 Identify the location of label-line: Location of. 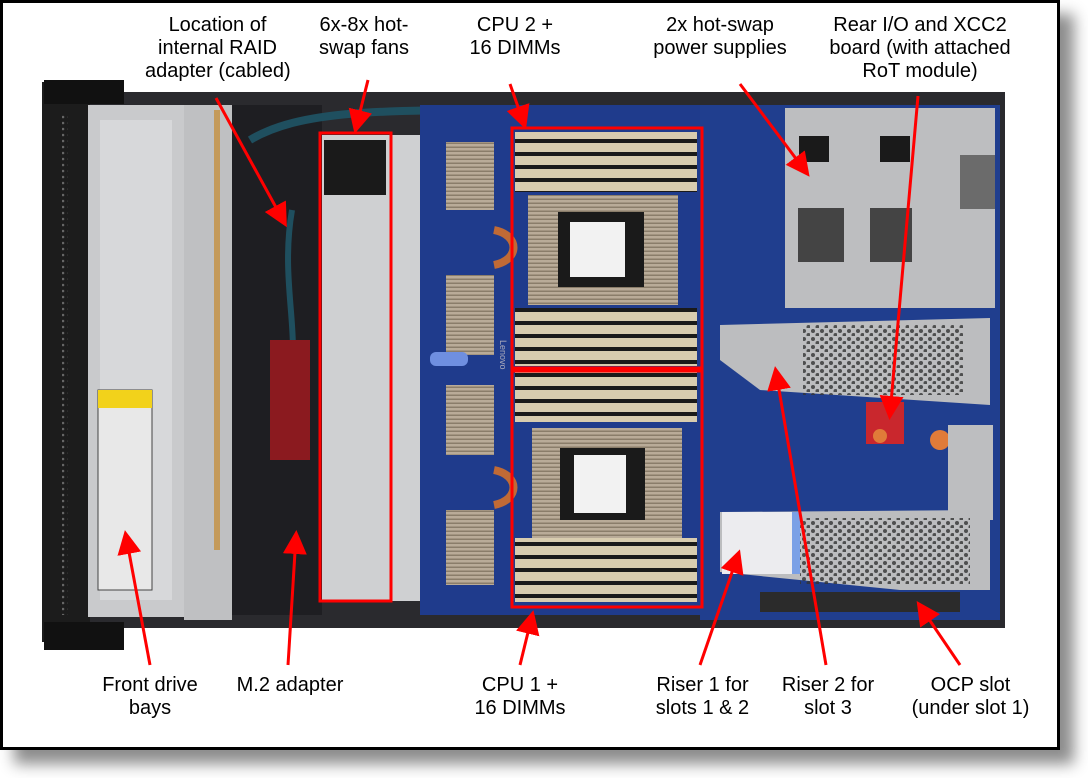
(217, 25).